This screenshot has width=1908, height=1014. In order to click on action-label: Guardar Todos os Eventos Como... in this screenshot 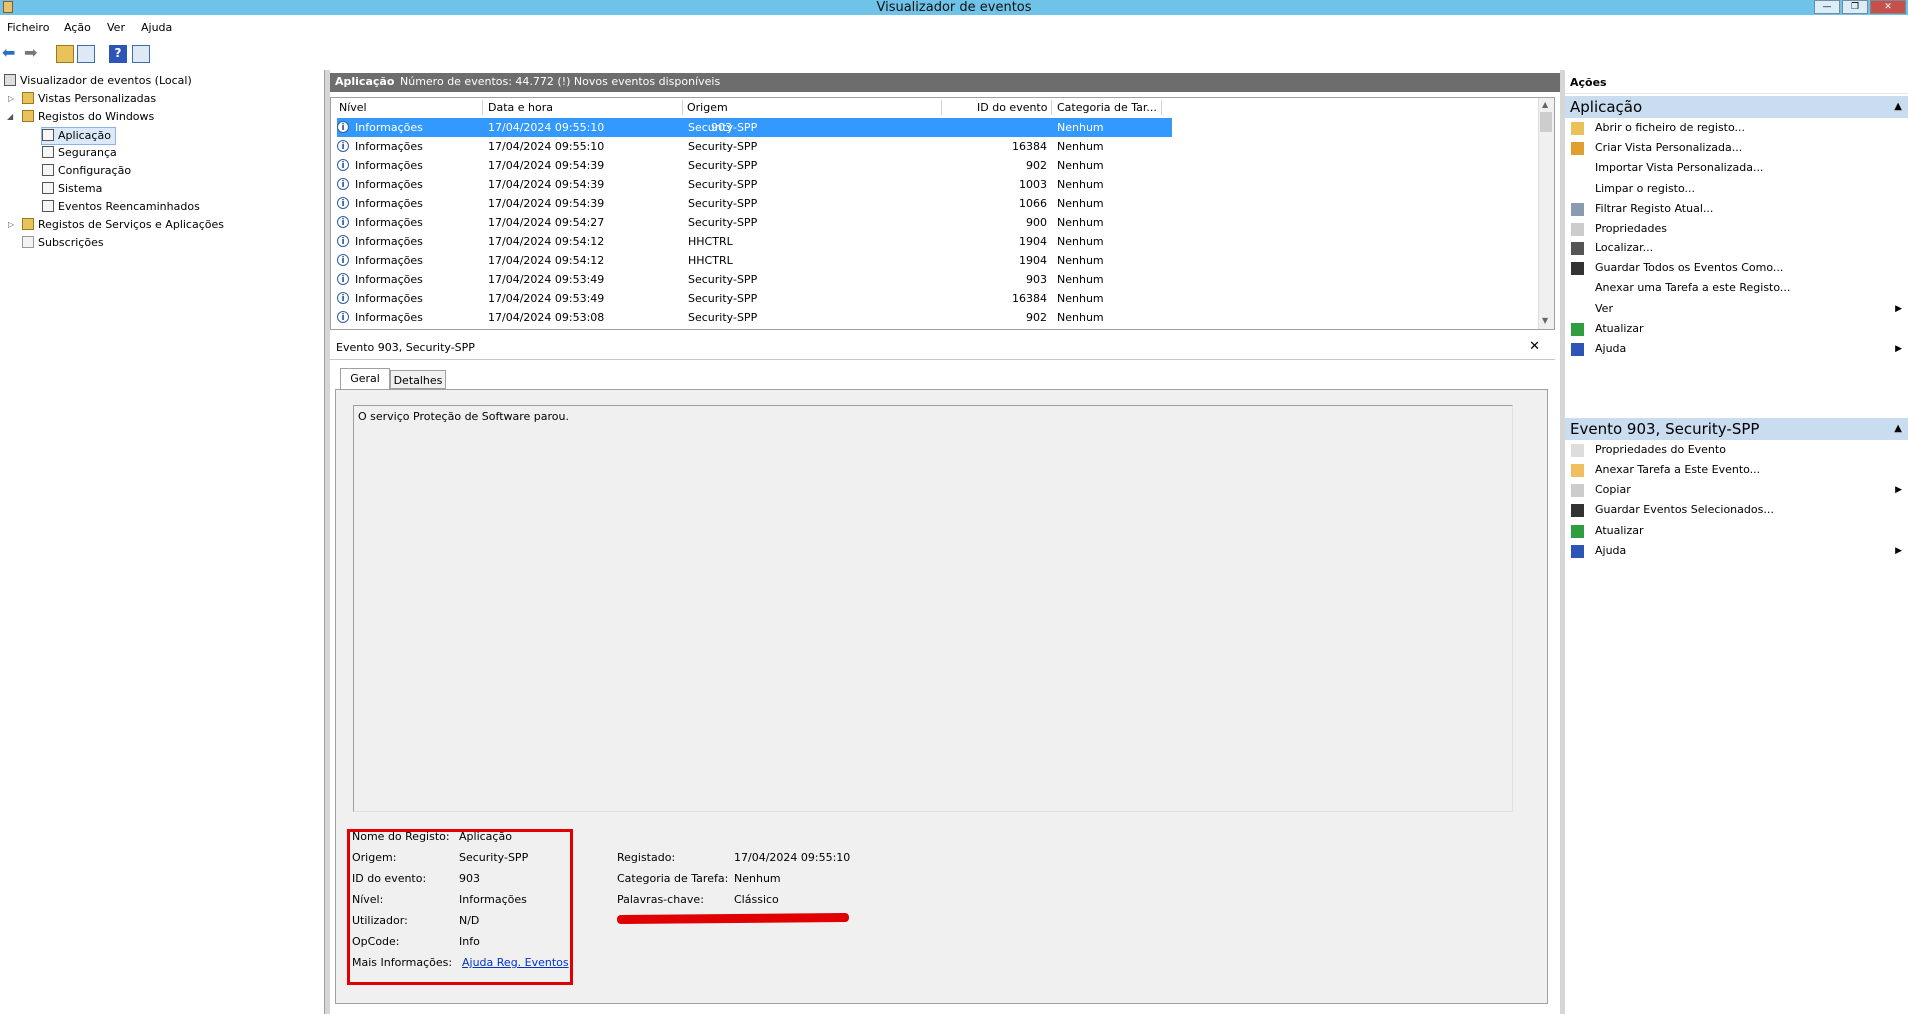, I will do `click(1689, 267)`.